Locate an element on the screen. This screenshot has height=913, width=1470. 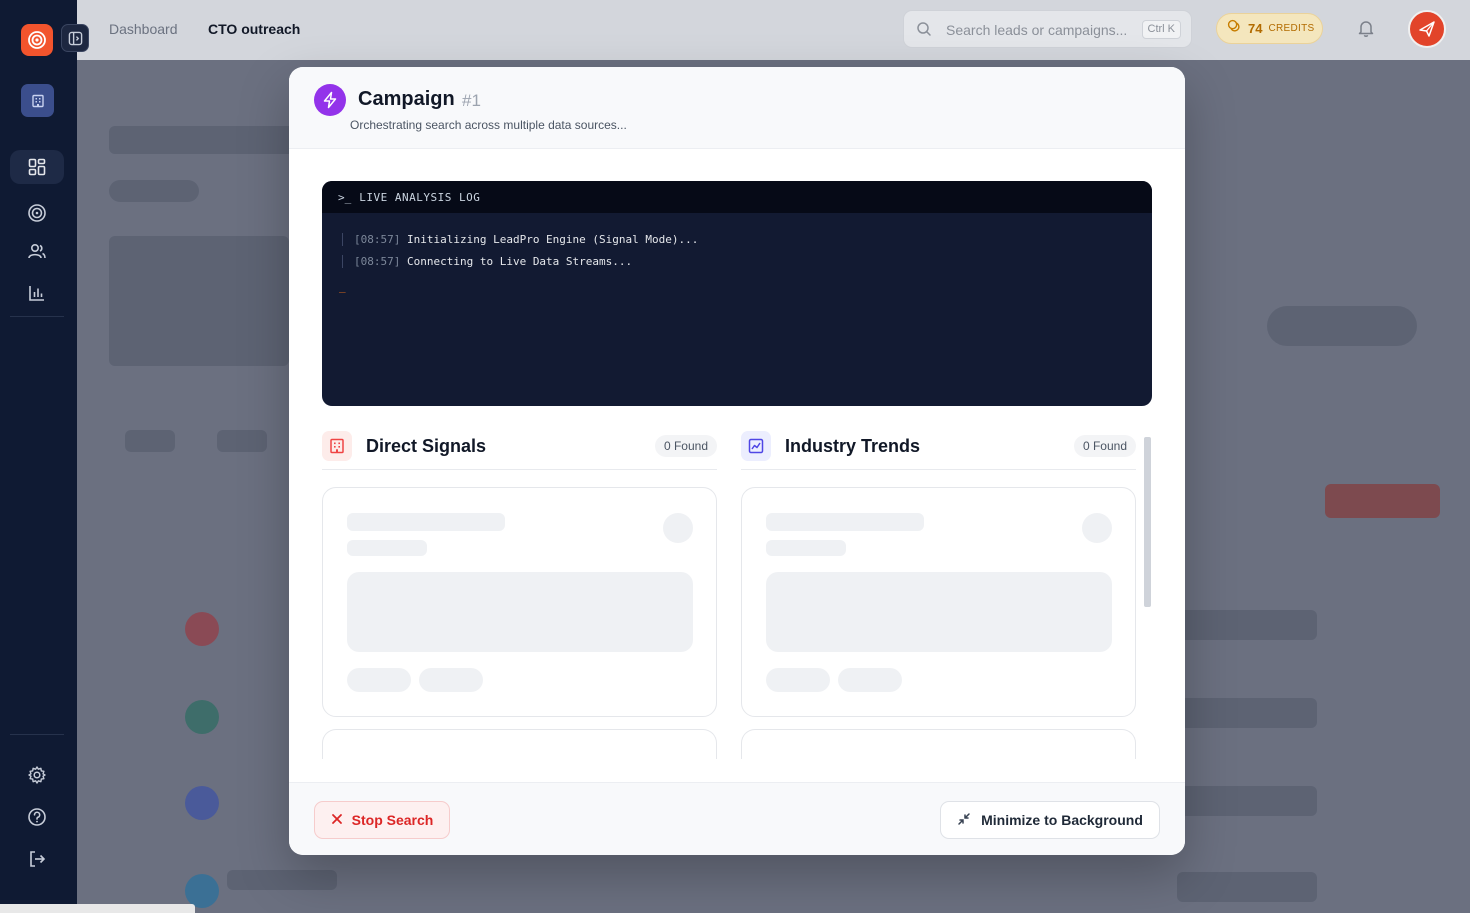
page-title-placeholder is located at coordinates (204, 140).